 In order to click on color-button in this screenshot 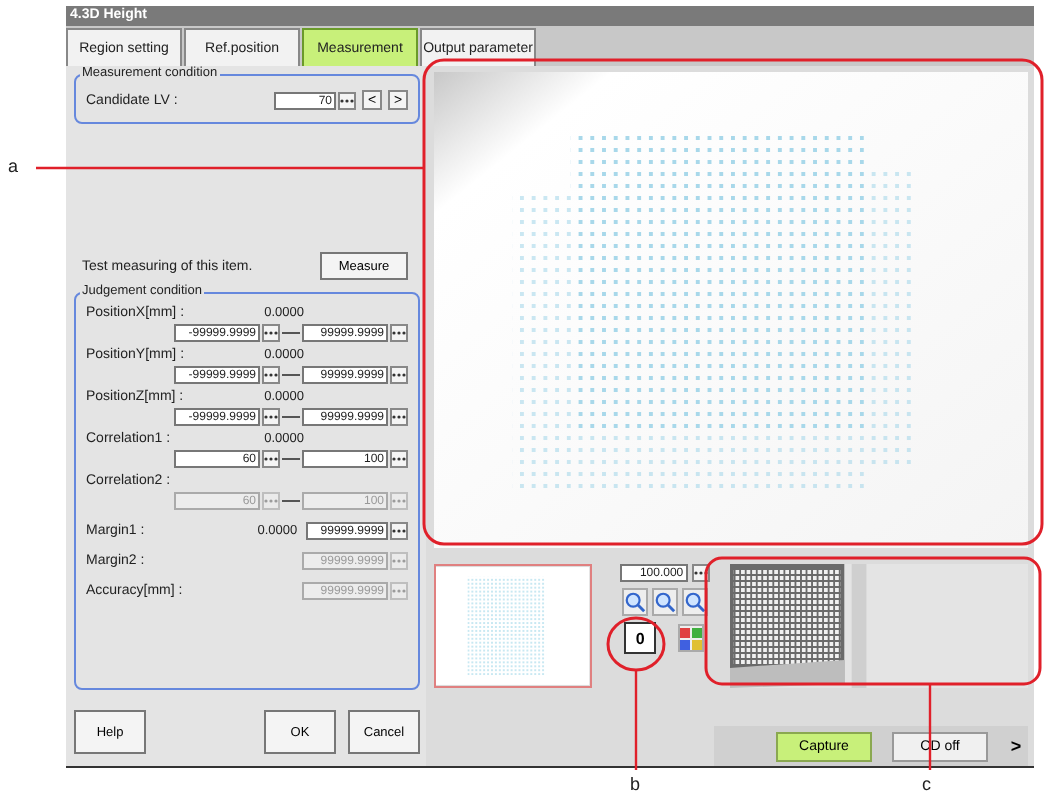, I will do `click(691, 638)`.